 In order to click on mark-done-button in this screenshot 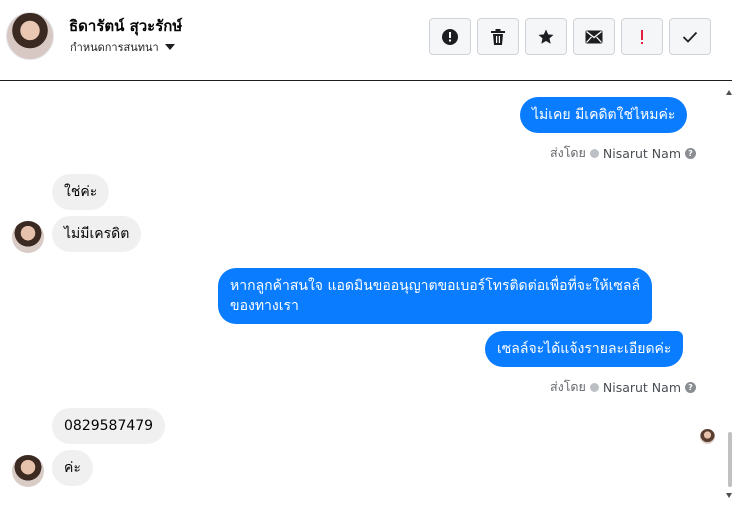, I will do `click(690, 36)`.